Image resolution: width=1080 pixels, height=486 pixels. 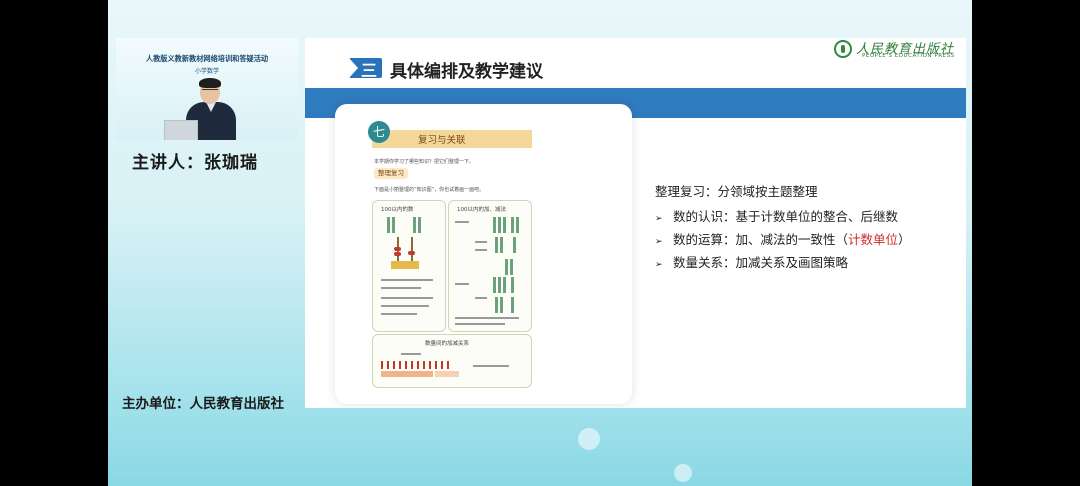 I want to click on chapter-number: 七, so click(x=379, y=132).